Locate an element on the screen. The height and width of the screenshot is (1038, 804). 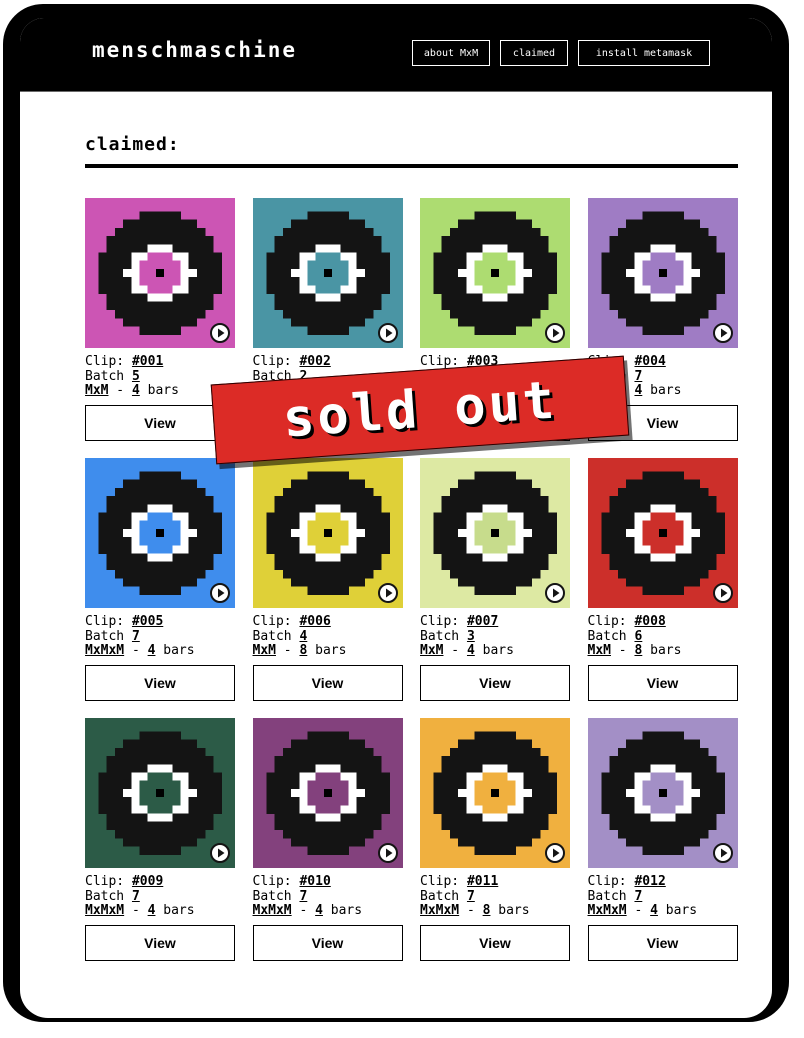
clip-id-link: #001 is located at coordinates (147, 361).